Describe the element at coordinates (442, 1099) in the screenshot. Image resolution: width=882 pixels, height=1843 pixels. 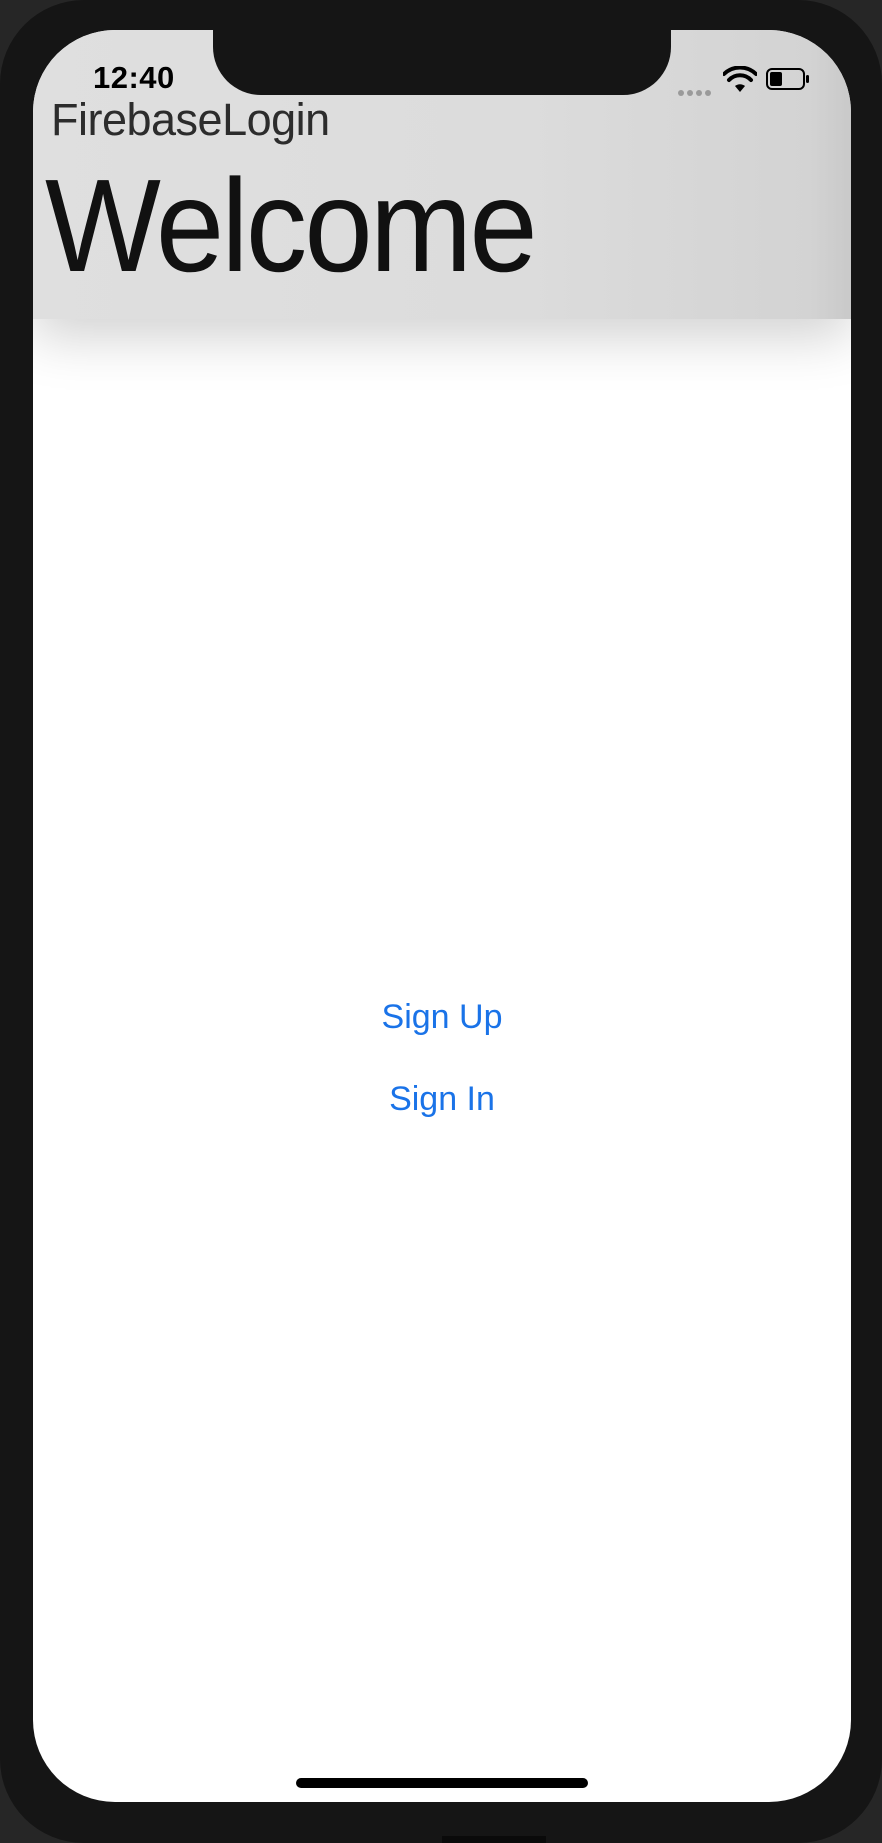
I see `sign-in-button: Sign In` at that location.